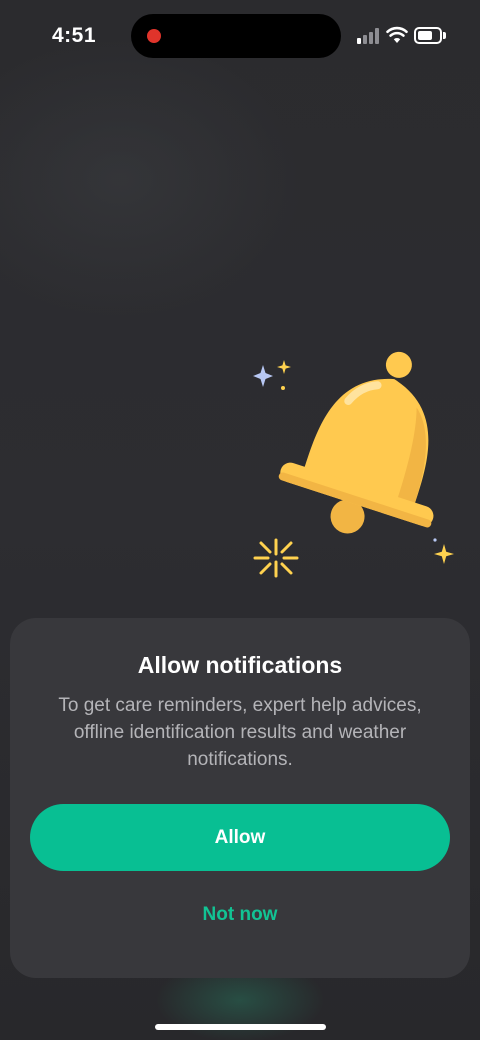  I want to click on allow-button: Allow, so click(240, 837).